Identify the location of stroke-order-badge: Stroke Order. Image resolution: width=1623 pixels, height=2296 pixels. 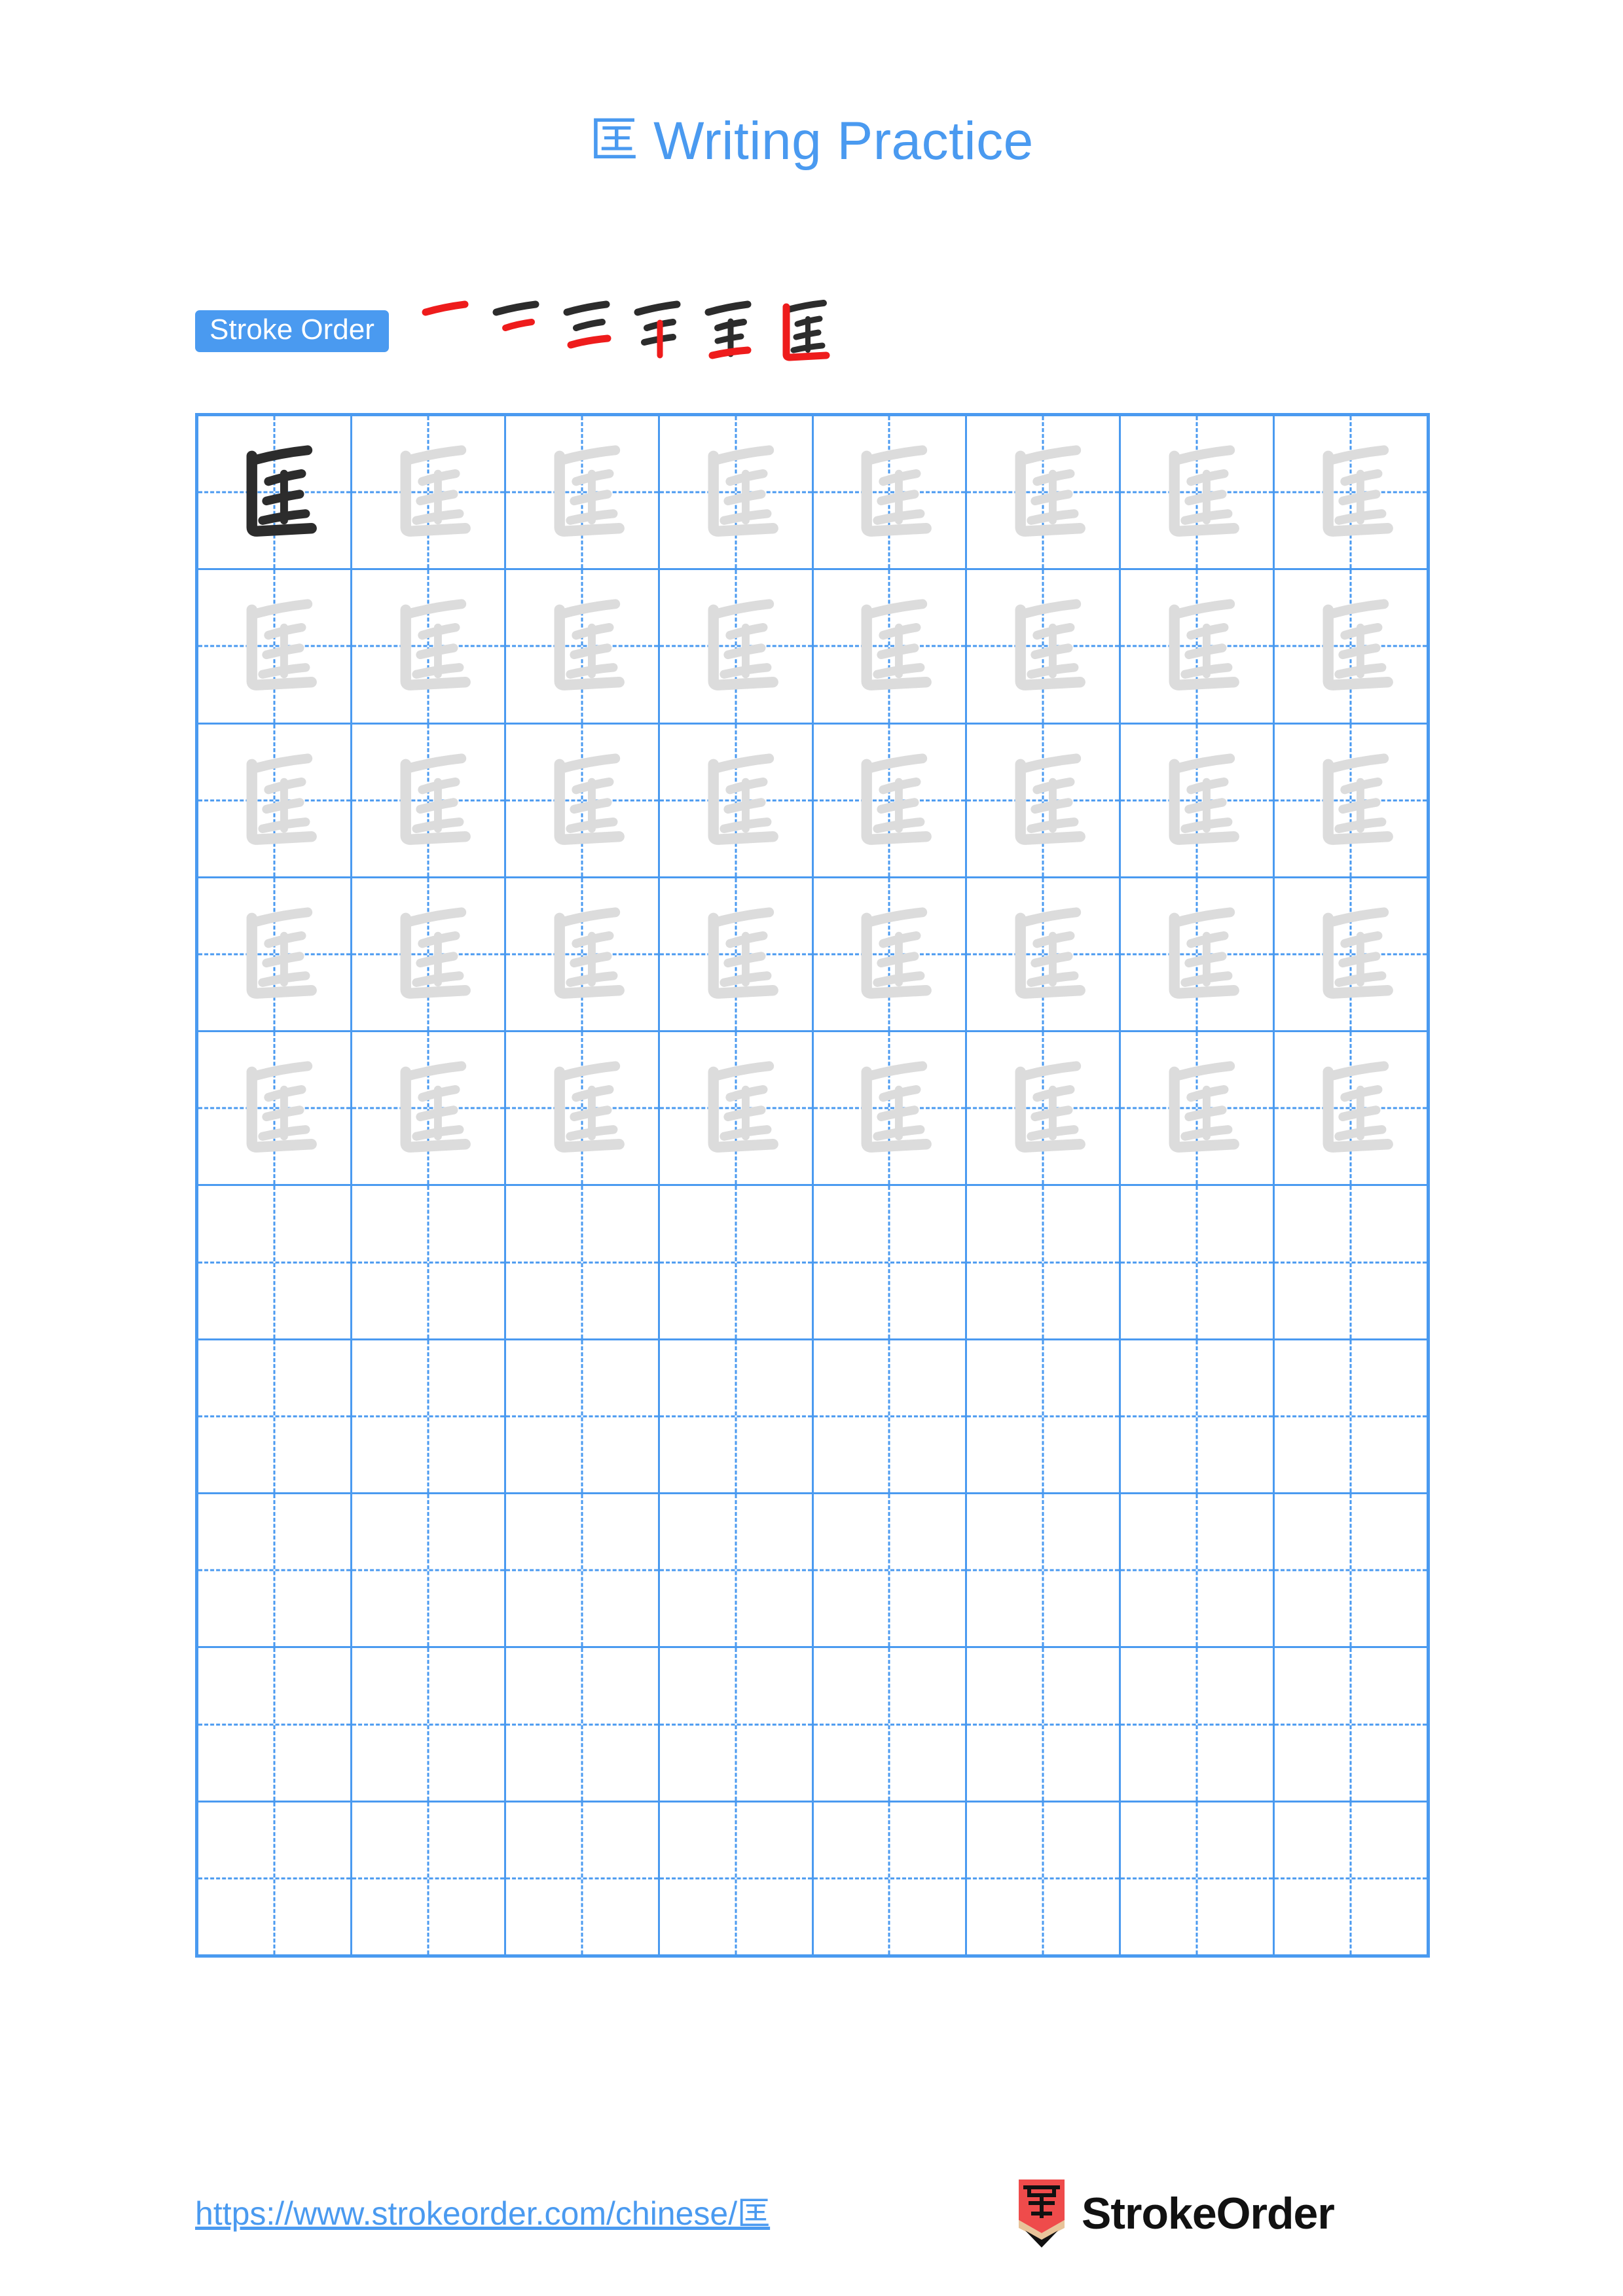
(292, 331).